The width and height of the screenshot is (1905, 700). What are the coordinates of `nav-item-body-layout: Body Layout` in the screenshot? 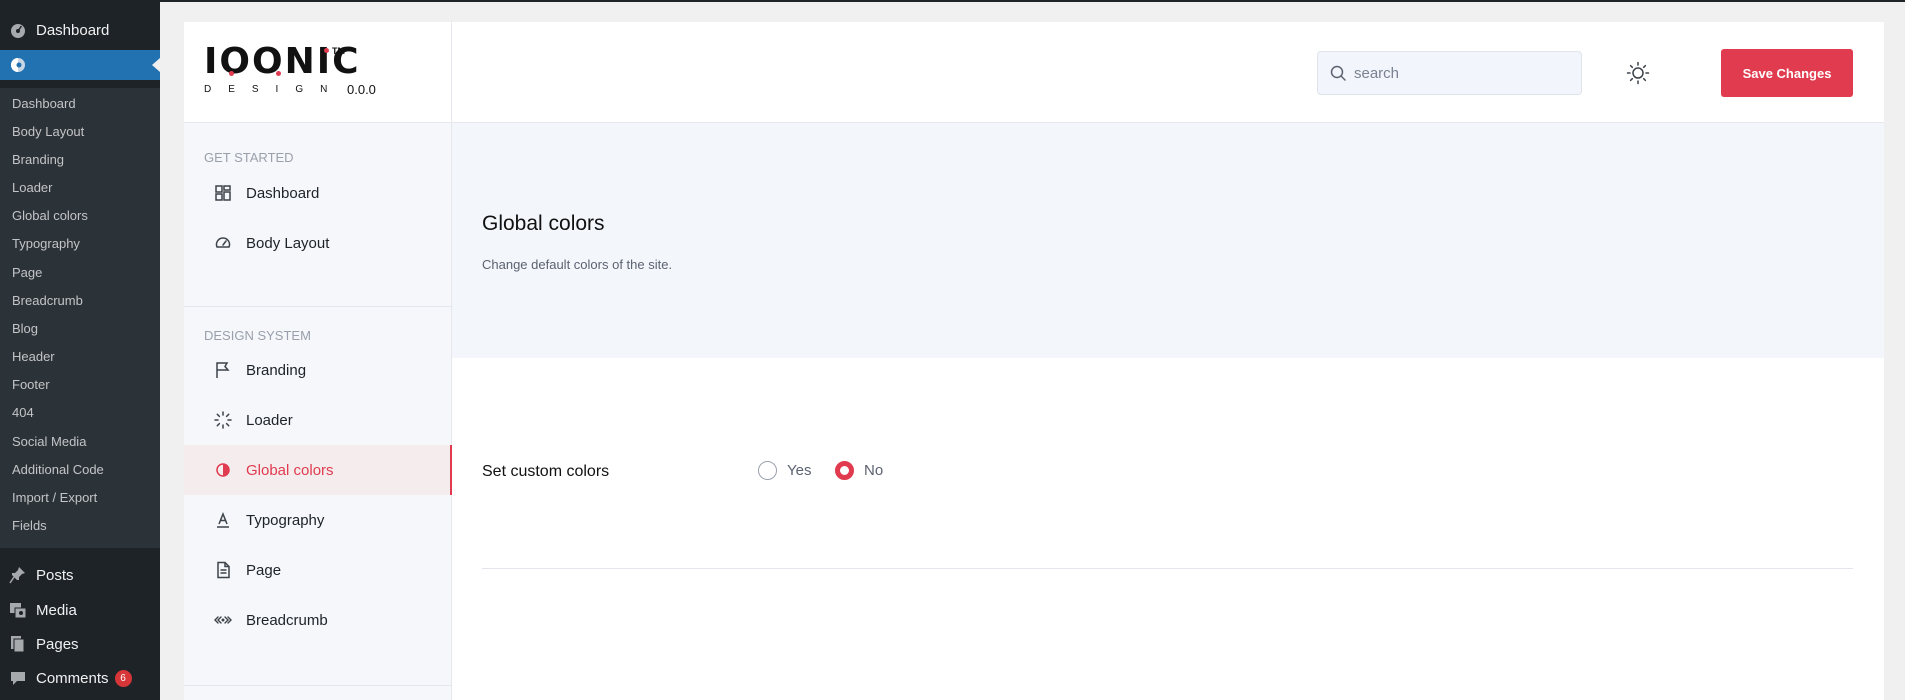 It's located at (318, 243).